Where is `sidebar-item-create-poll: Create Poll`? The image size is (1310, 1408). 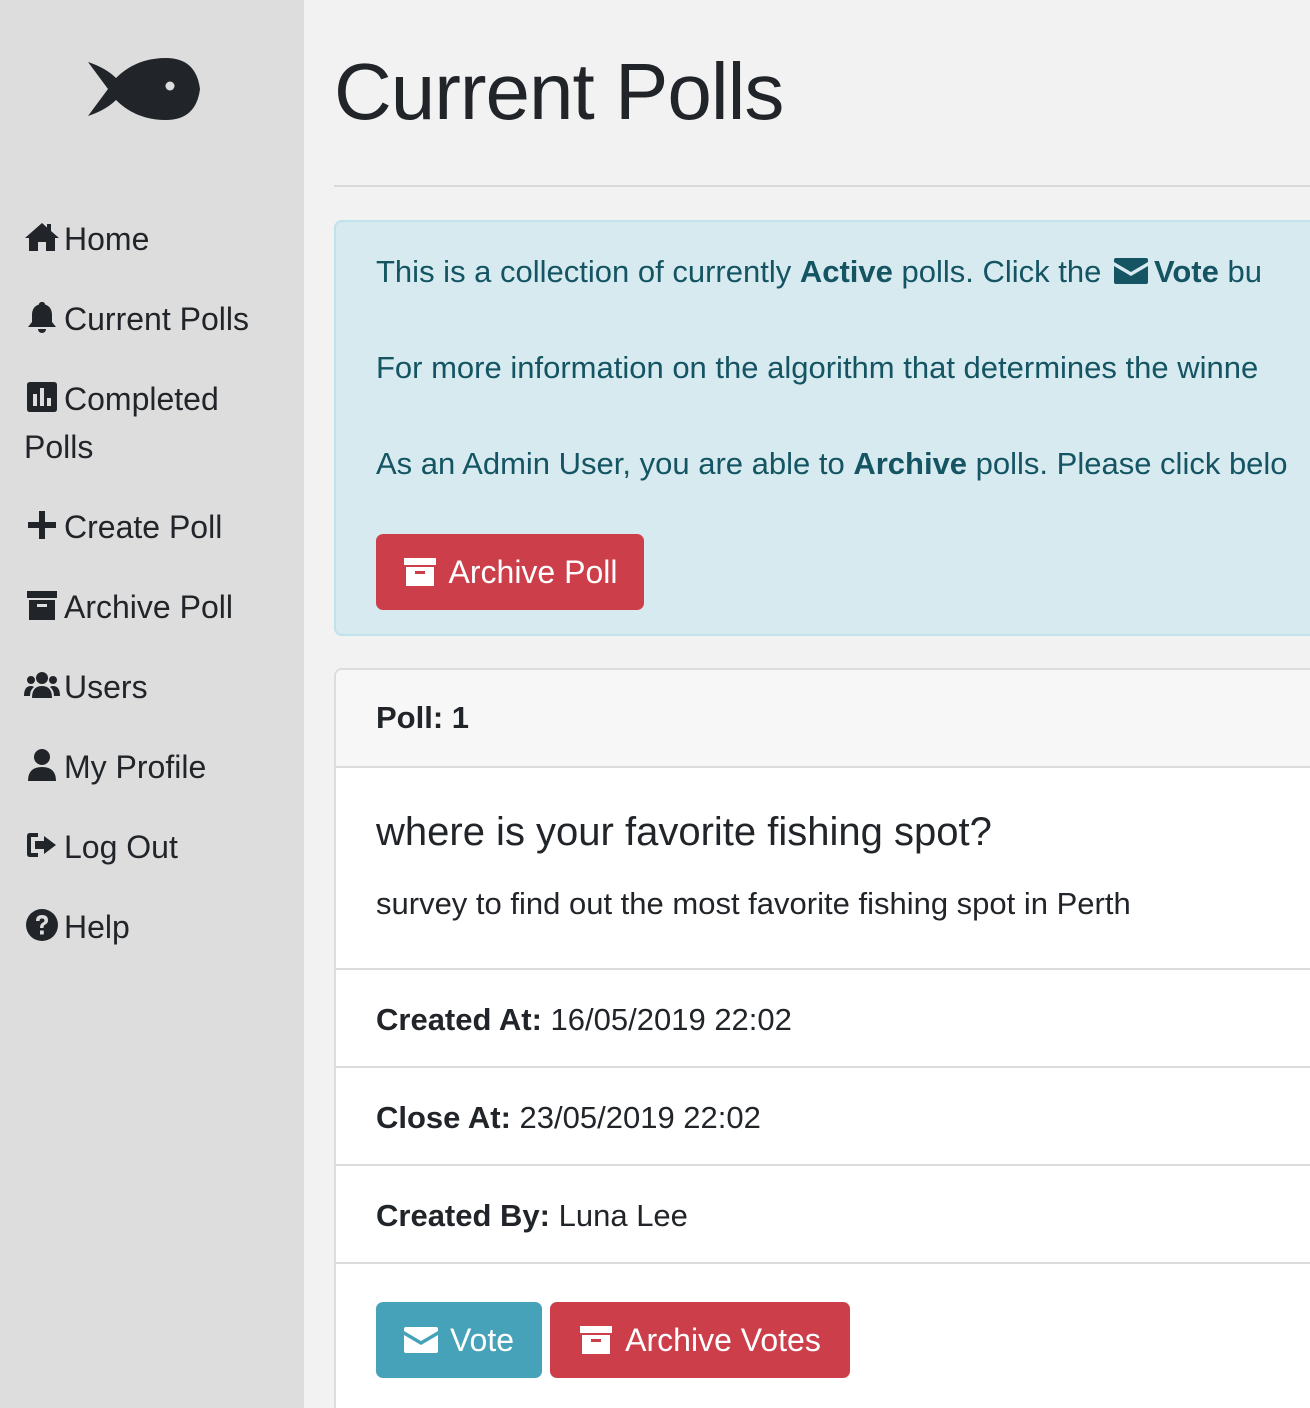 sidebar-item-create-poll: Create Poll is located at coordinates (159, 527).